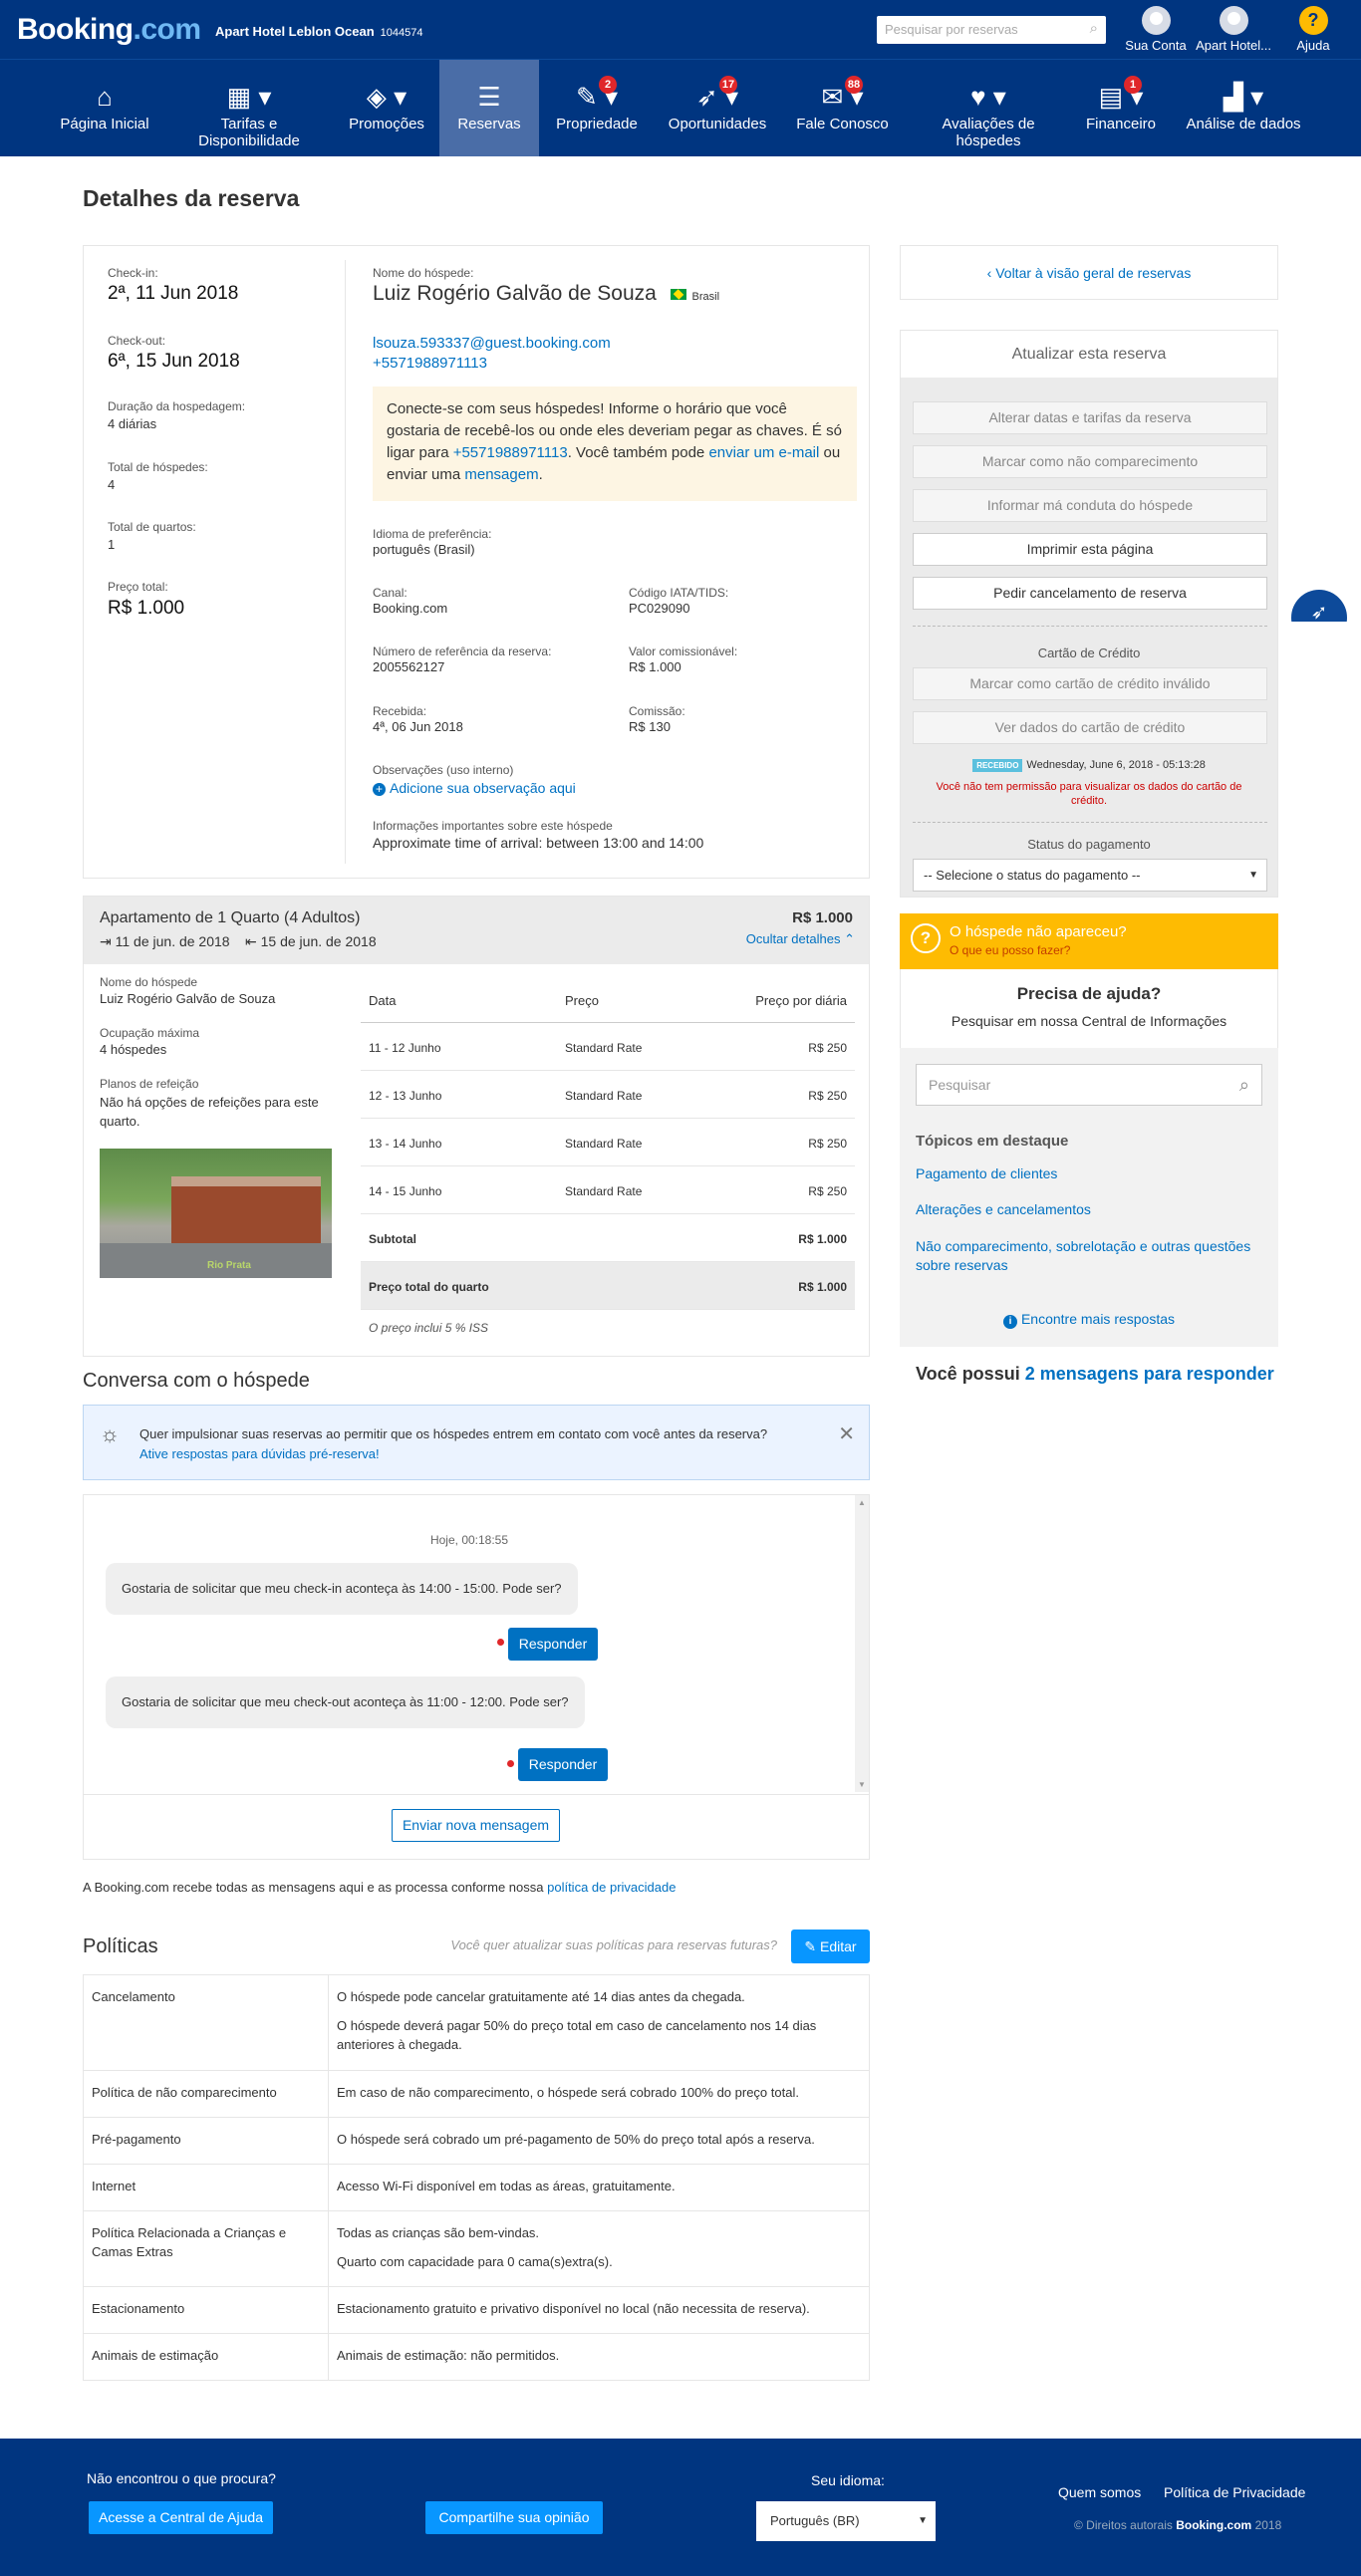 This screenshot has width=1361, height=2576. What do you see at coordinates (1313, 29) in the screenshot?
I see `help-menu: ? Ajuda` at bounding box center [1313, 29].